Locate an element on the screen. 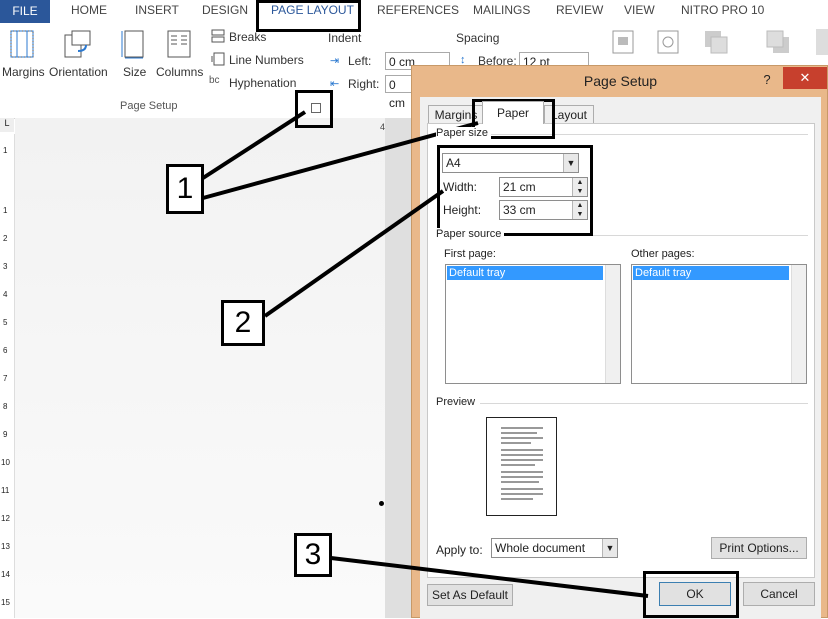  arrow-1a is located at coordinates (254, 145).